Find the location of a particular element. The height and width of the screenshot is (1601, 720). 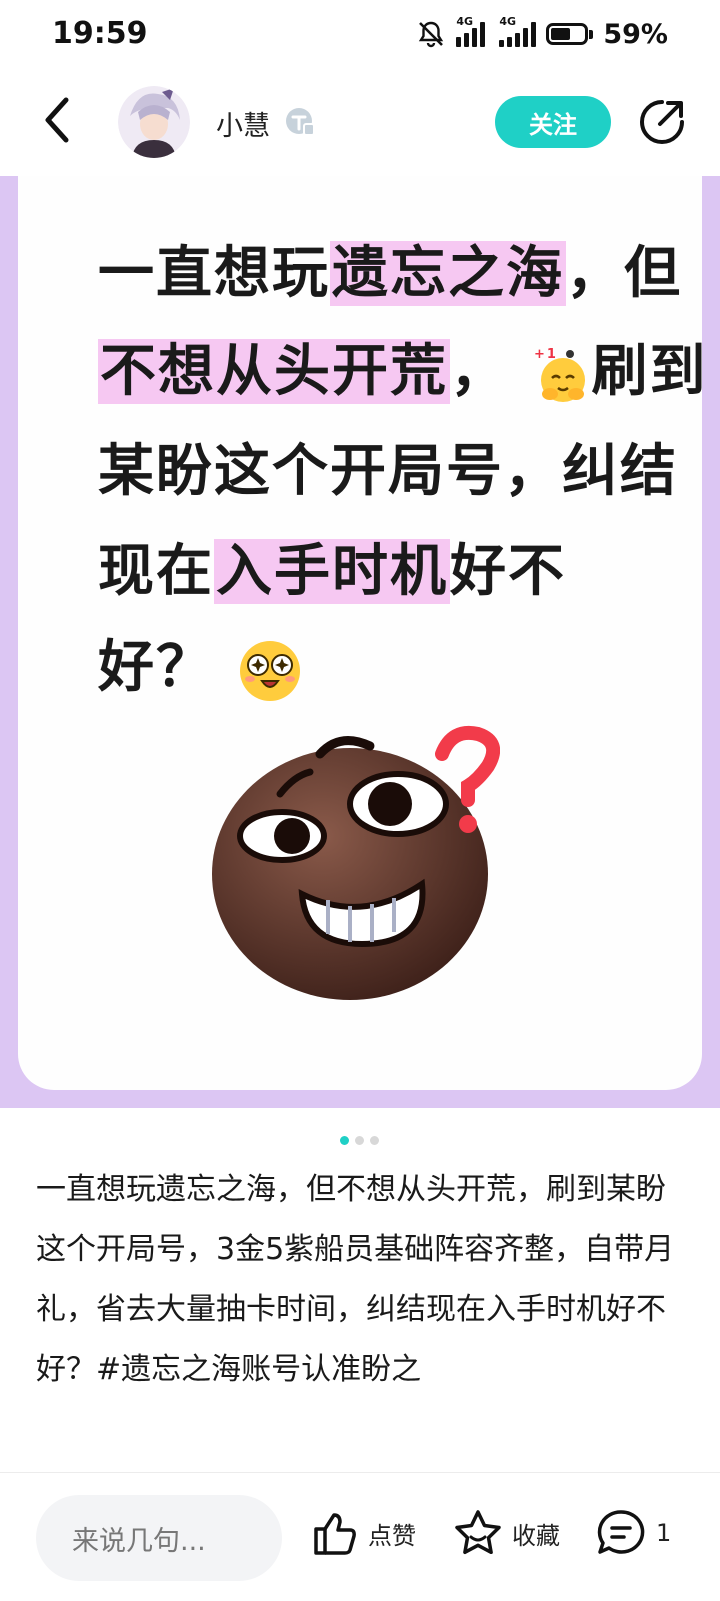

bottom-action-bar: 来说几句... 点赞 收藏 1 is located at coordinates (360, 1536).